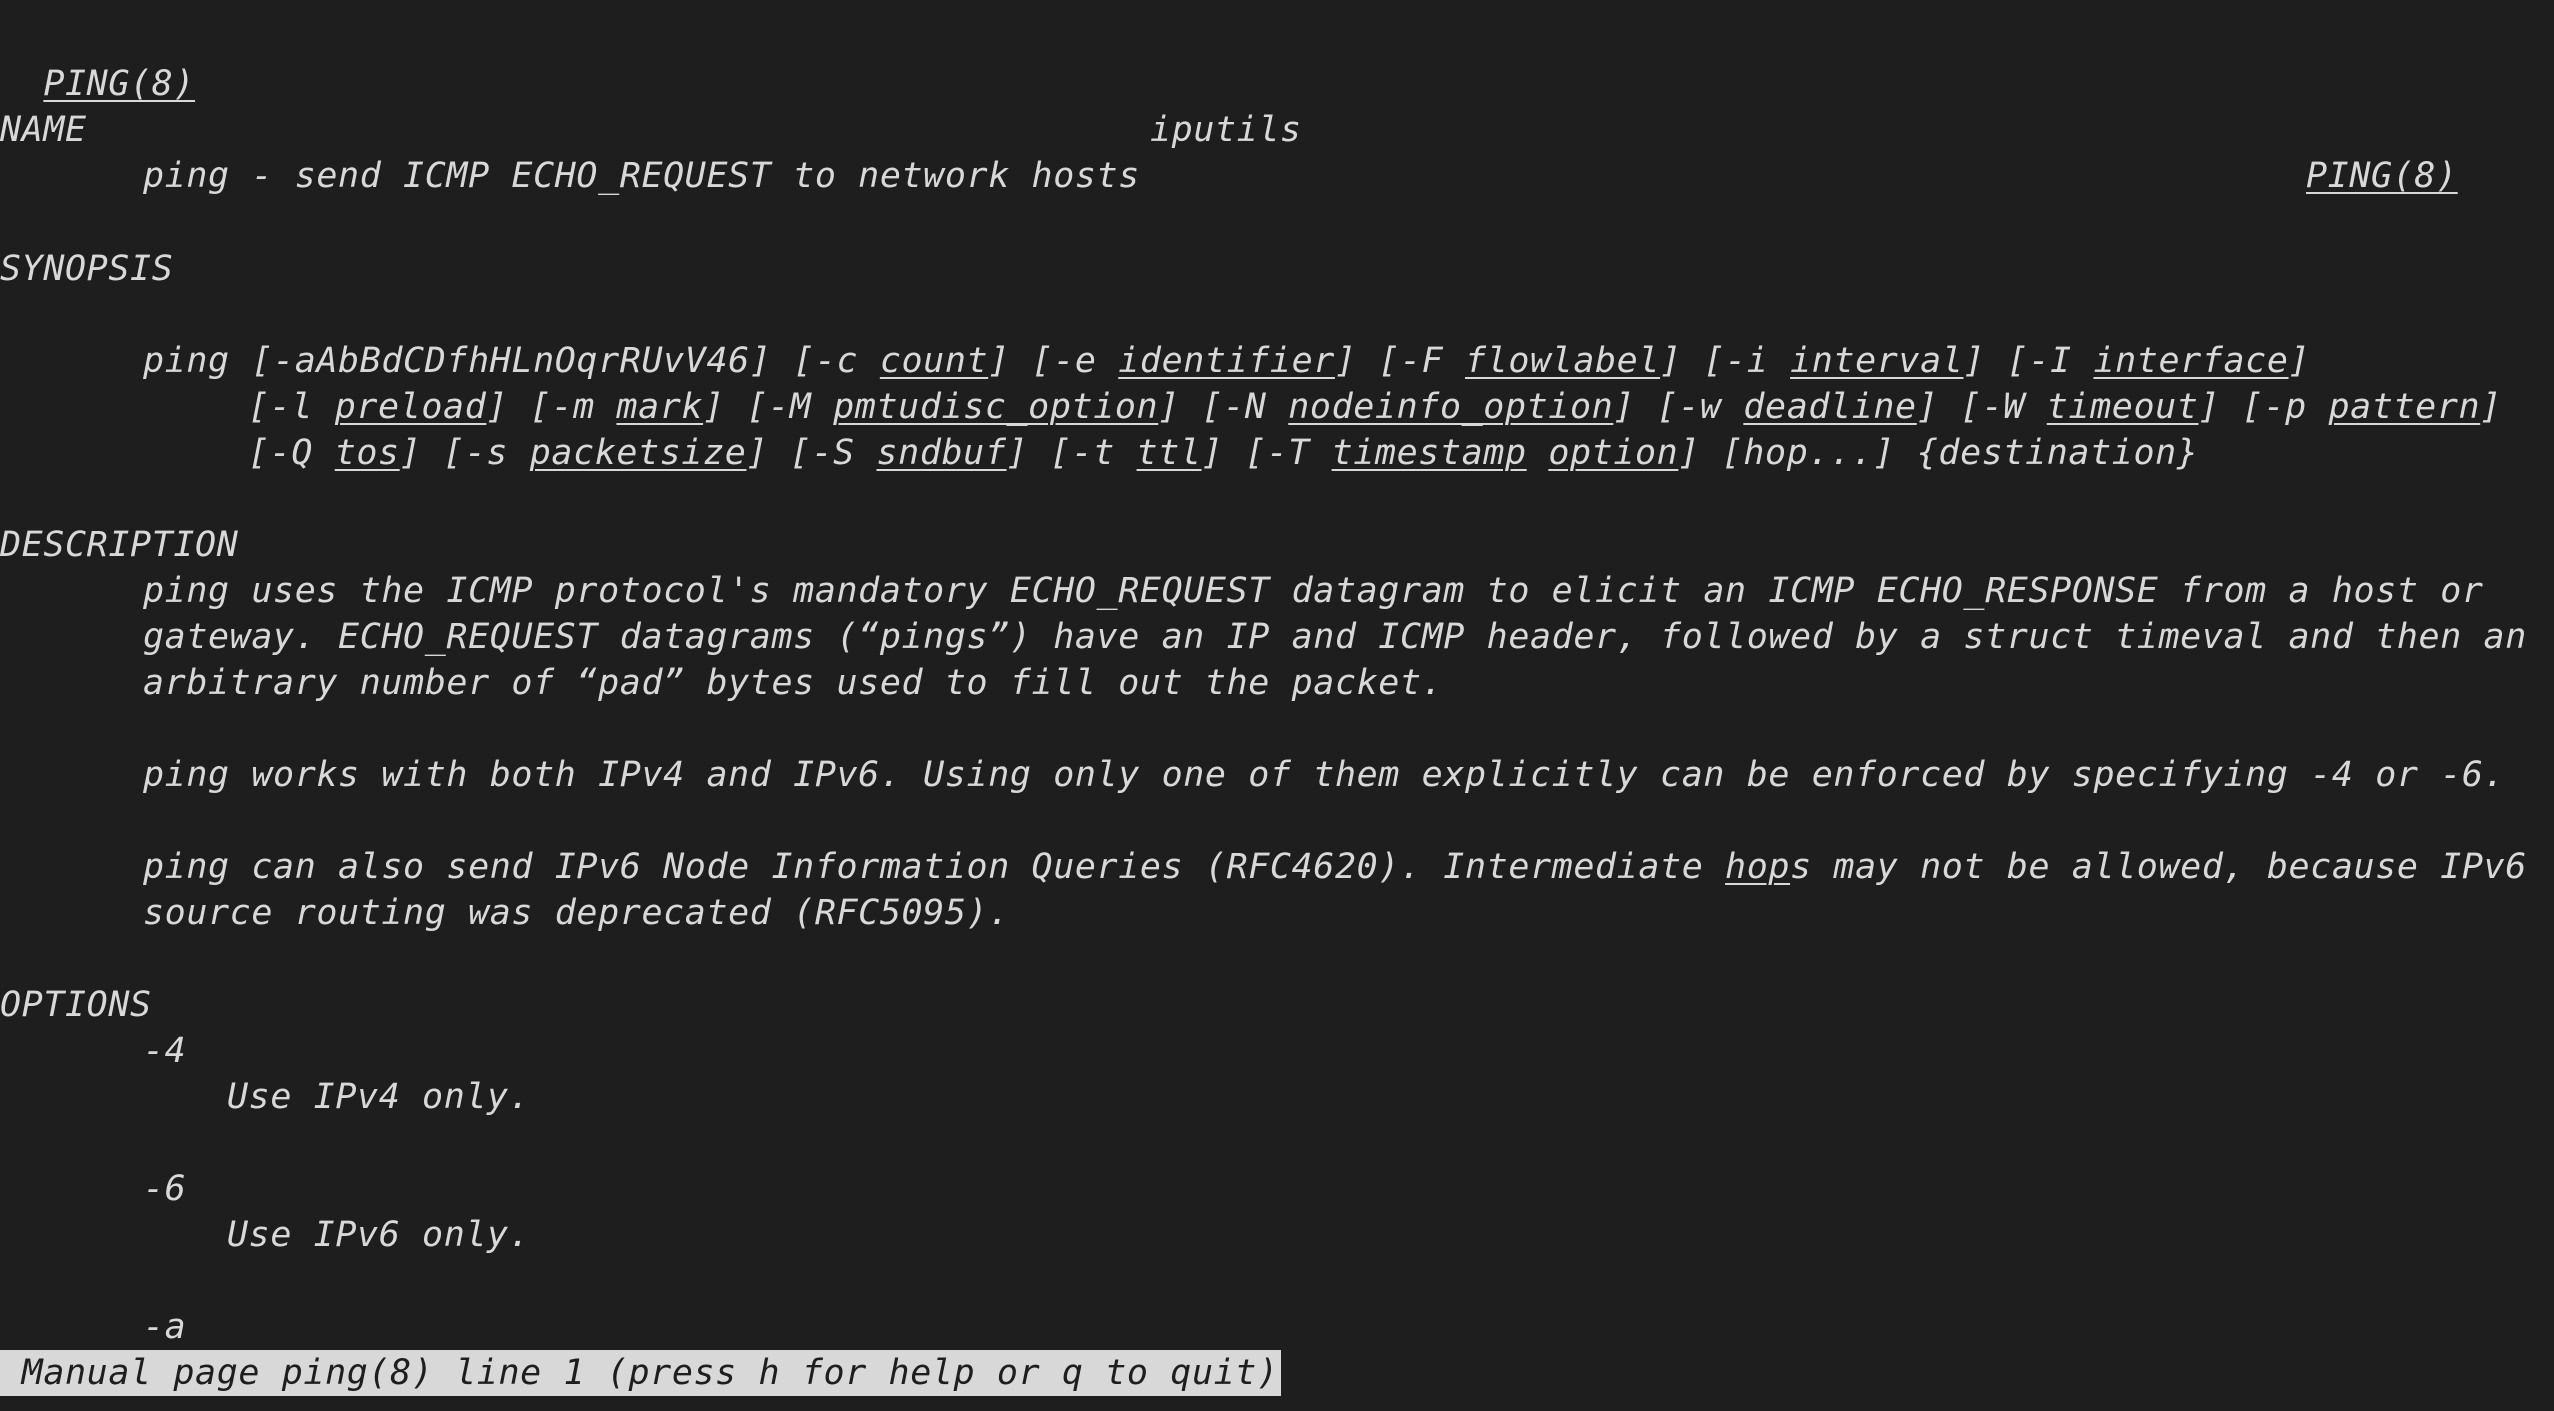 This screenshot has width=2554, height=1411. What do you see at coordinates (165, 1051) in the screenshot?
I see `option-flag: -4` at bounding box center [165, 1051].